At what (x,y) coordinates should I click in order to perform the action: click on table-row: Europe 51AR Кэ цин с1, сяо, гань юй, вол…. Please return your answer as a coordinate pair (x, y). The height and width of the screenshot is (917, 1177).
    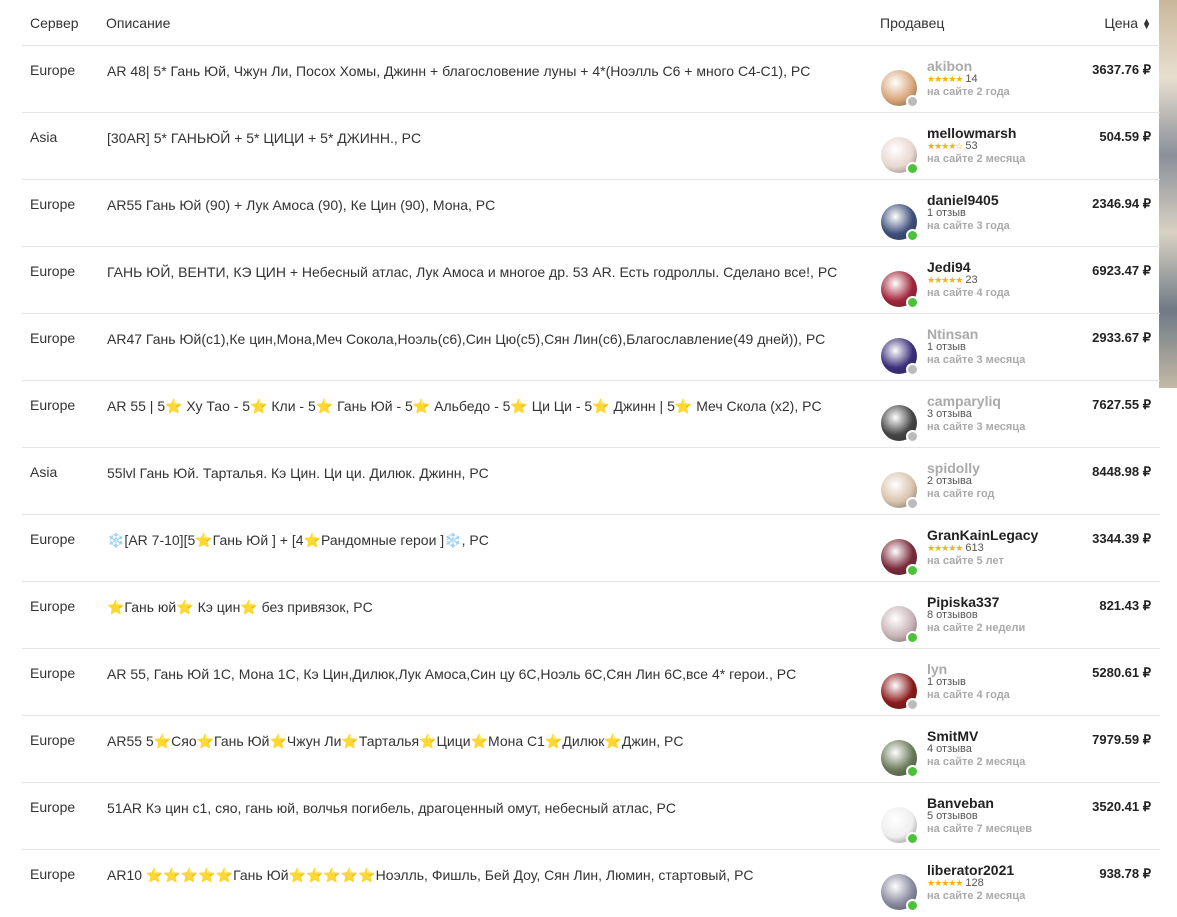
    Looking at the image, I should click on (591, 816).